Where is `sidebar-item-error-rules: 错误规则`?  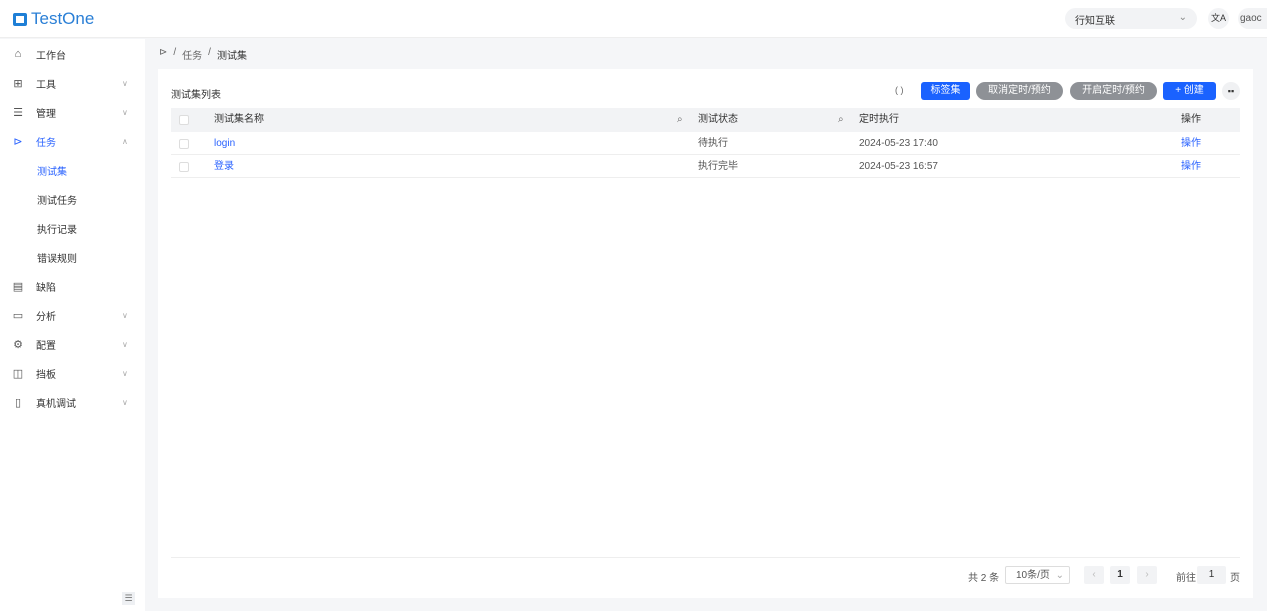 sidebar-item-error-rules: 错误规则 is located at coordinates (72, 257).